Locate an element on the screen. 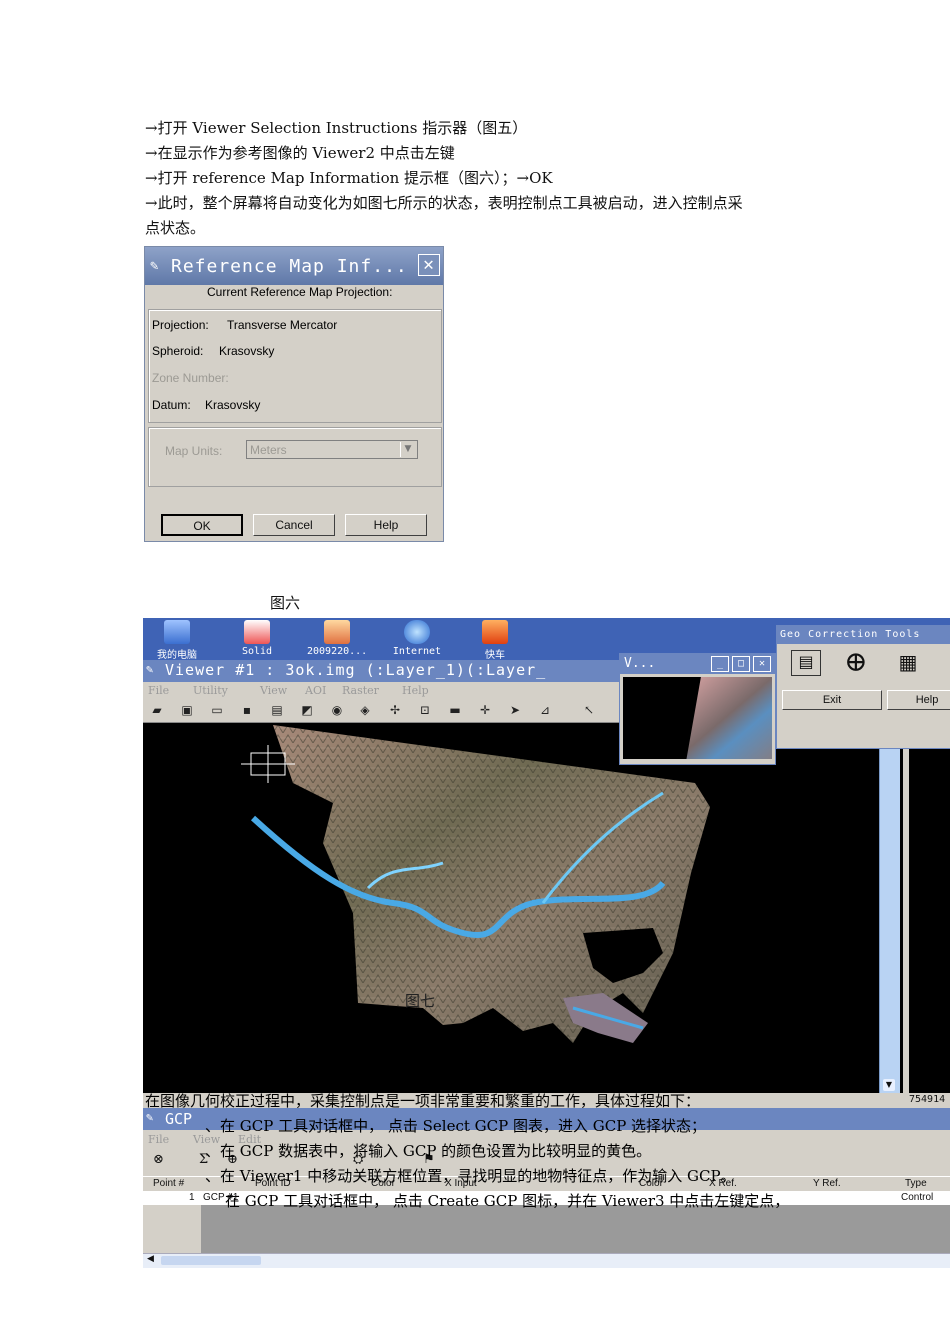  measure-icon: ▬ is located at coordinates (455, 710).